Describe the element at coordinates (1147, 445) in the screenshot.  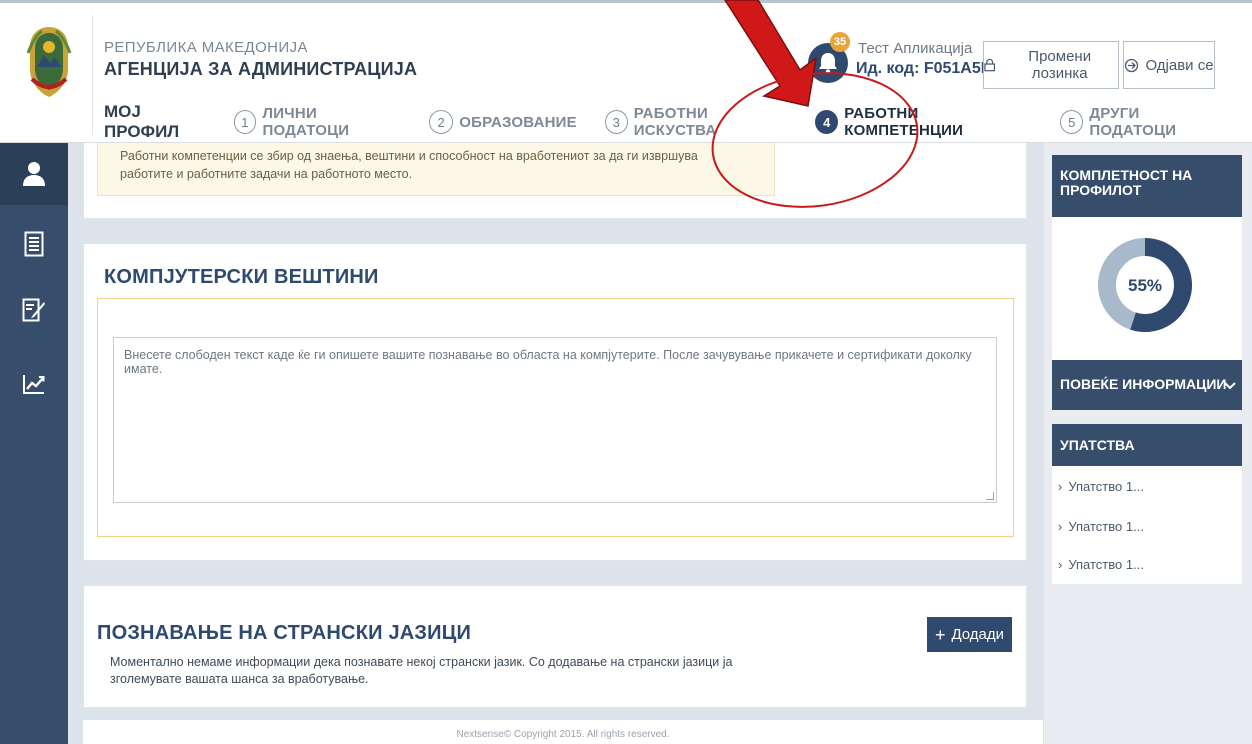
I see `guides-header: УПАТСТВА` at that location.